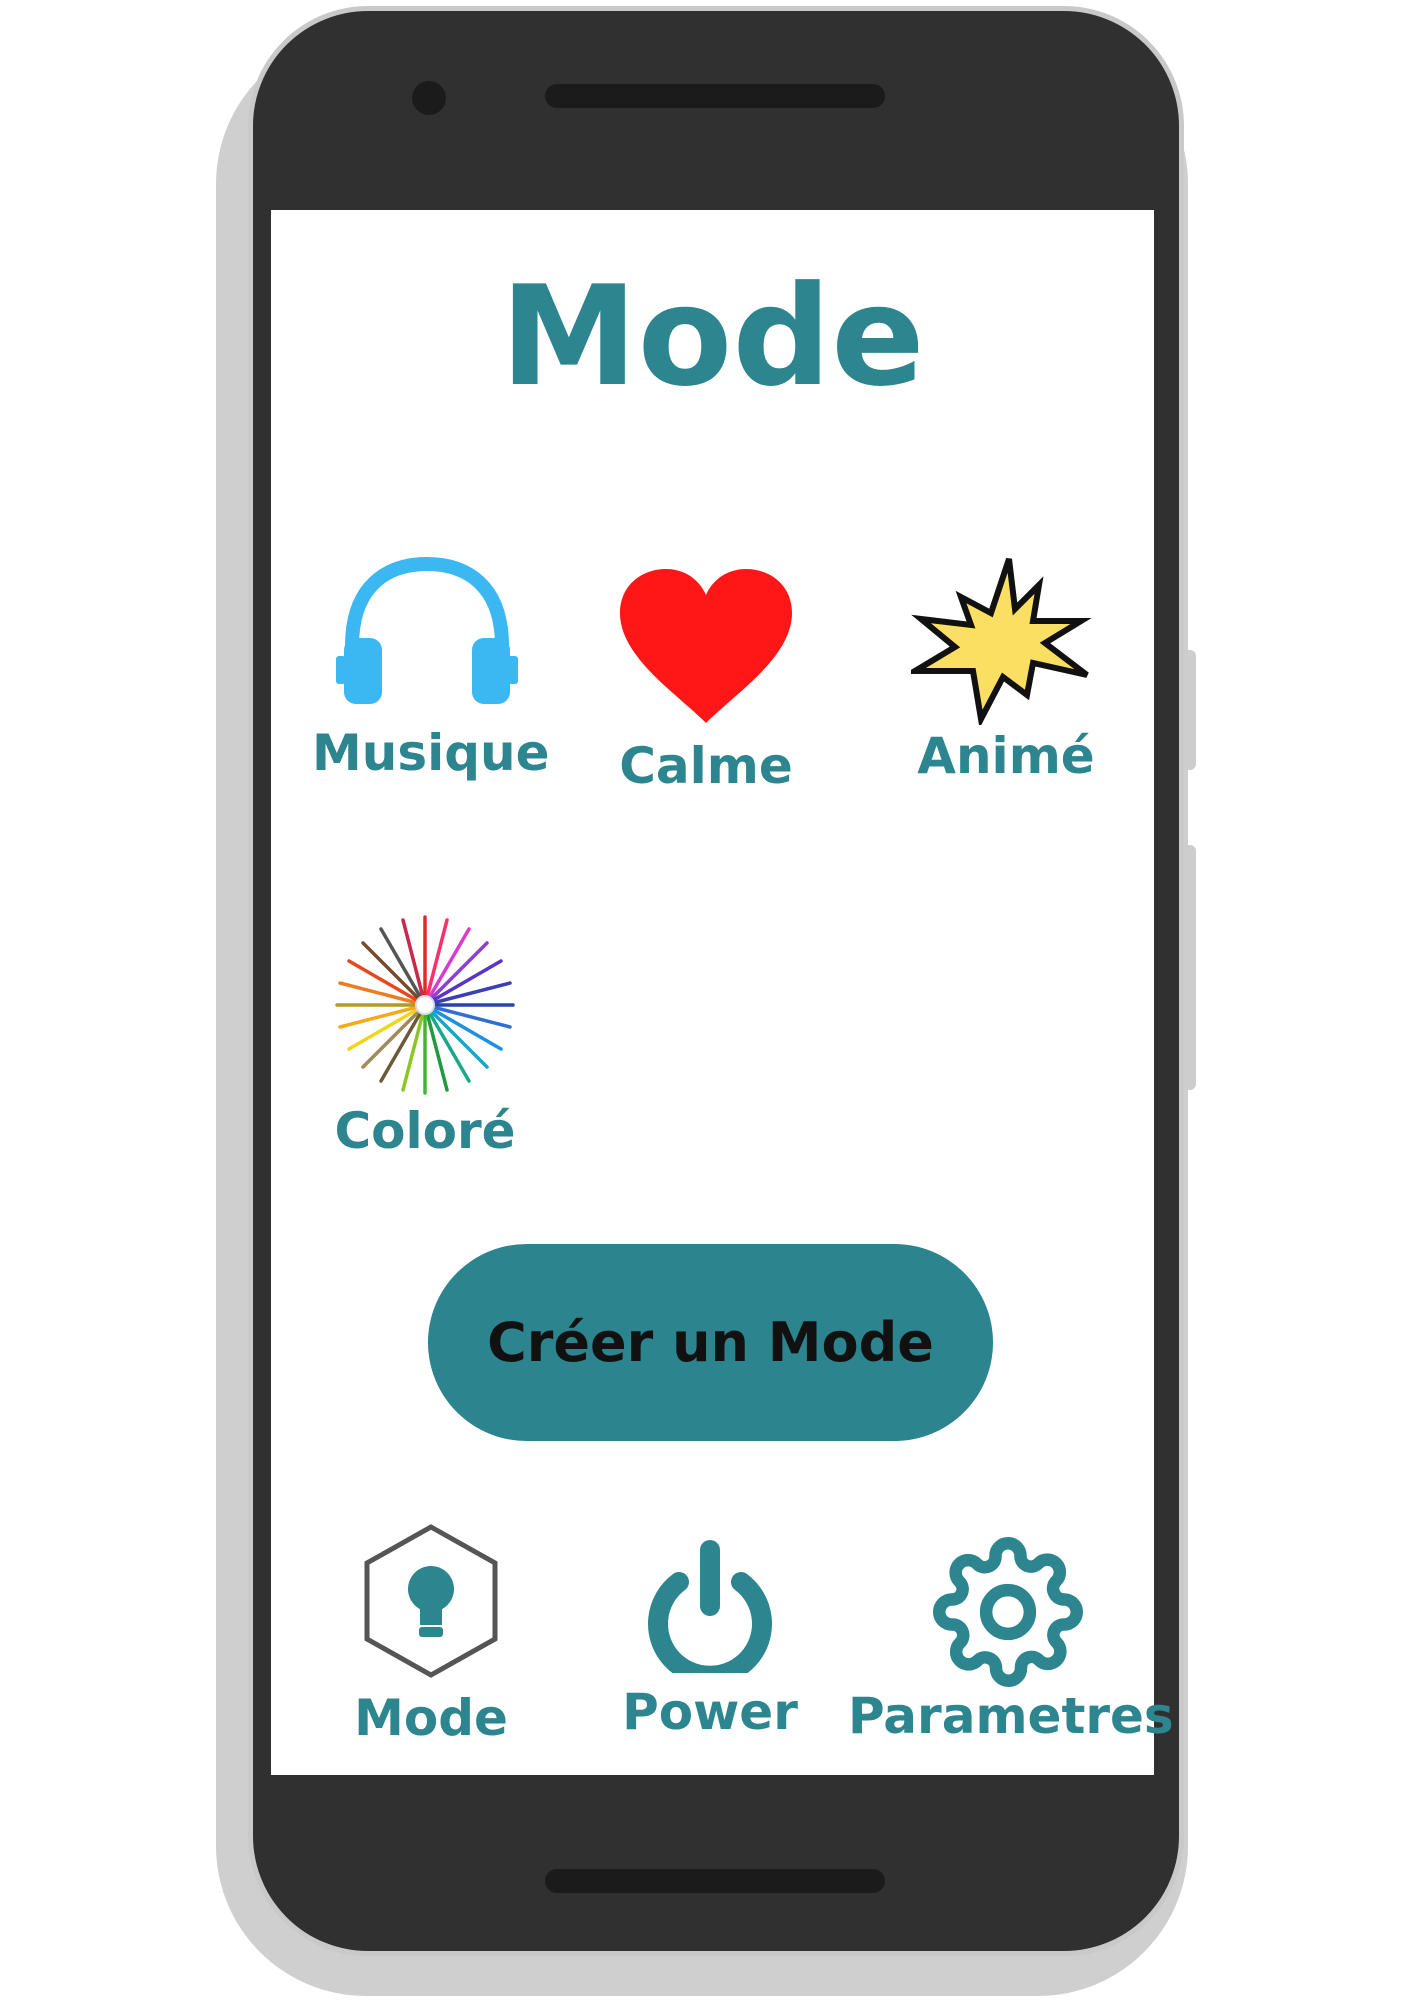  Describe the element at coordinates (1190, 967) in the screenshot. I see `power-side-button` at that location.